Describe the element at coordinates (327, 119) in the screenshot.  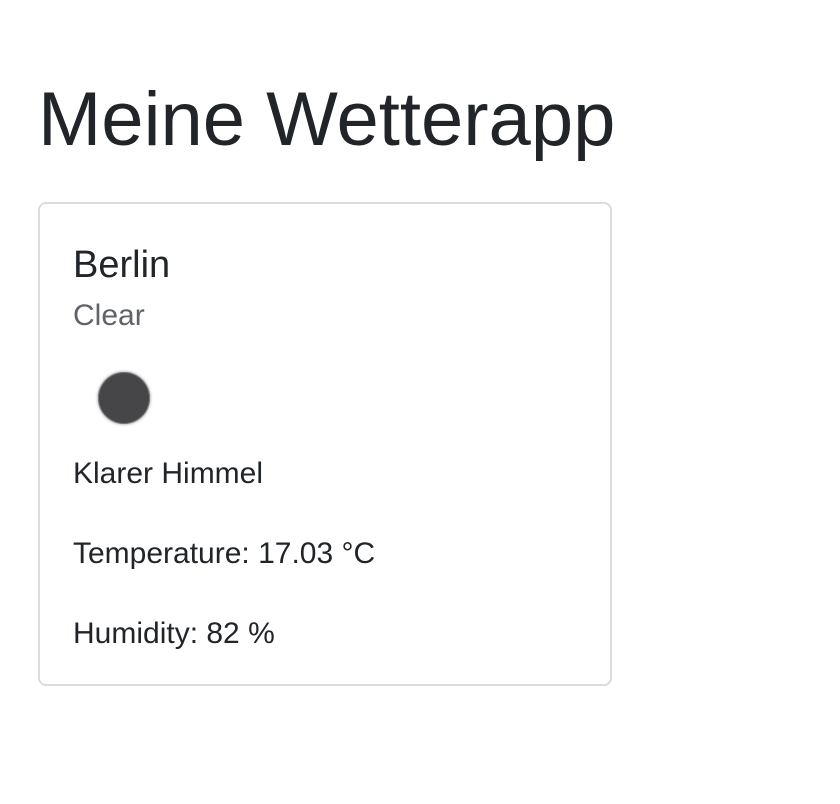
I see `page-title: Meine Wetterapp` at that location.